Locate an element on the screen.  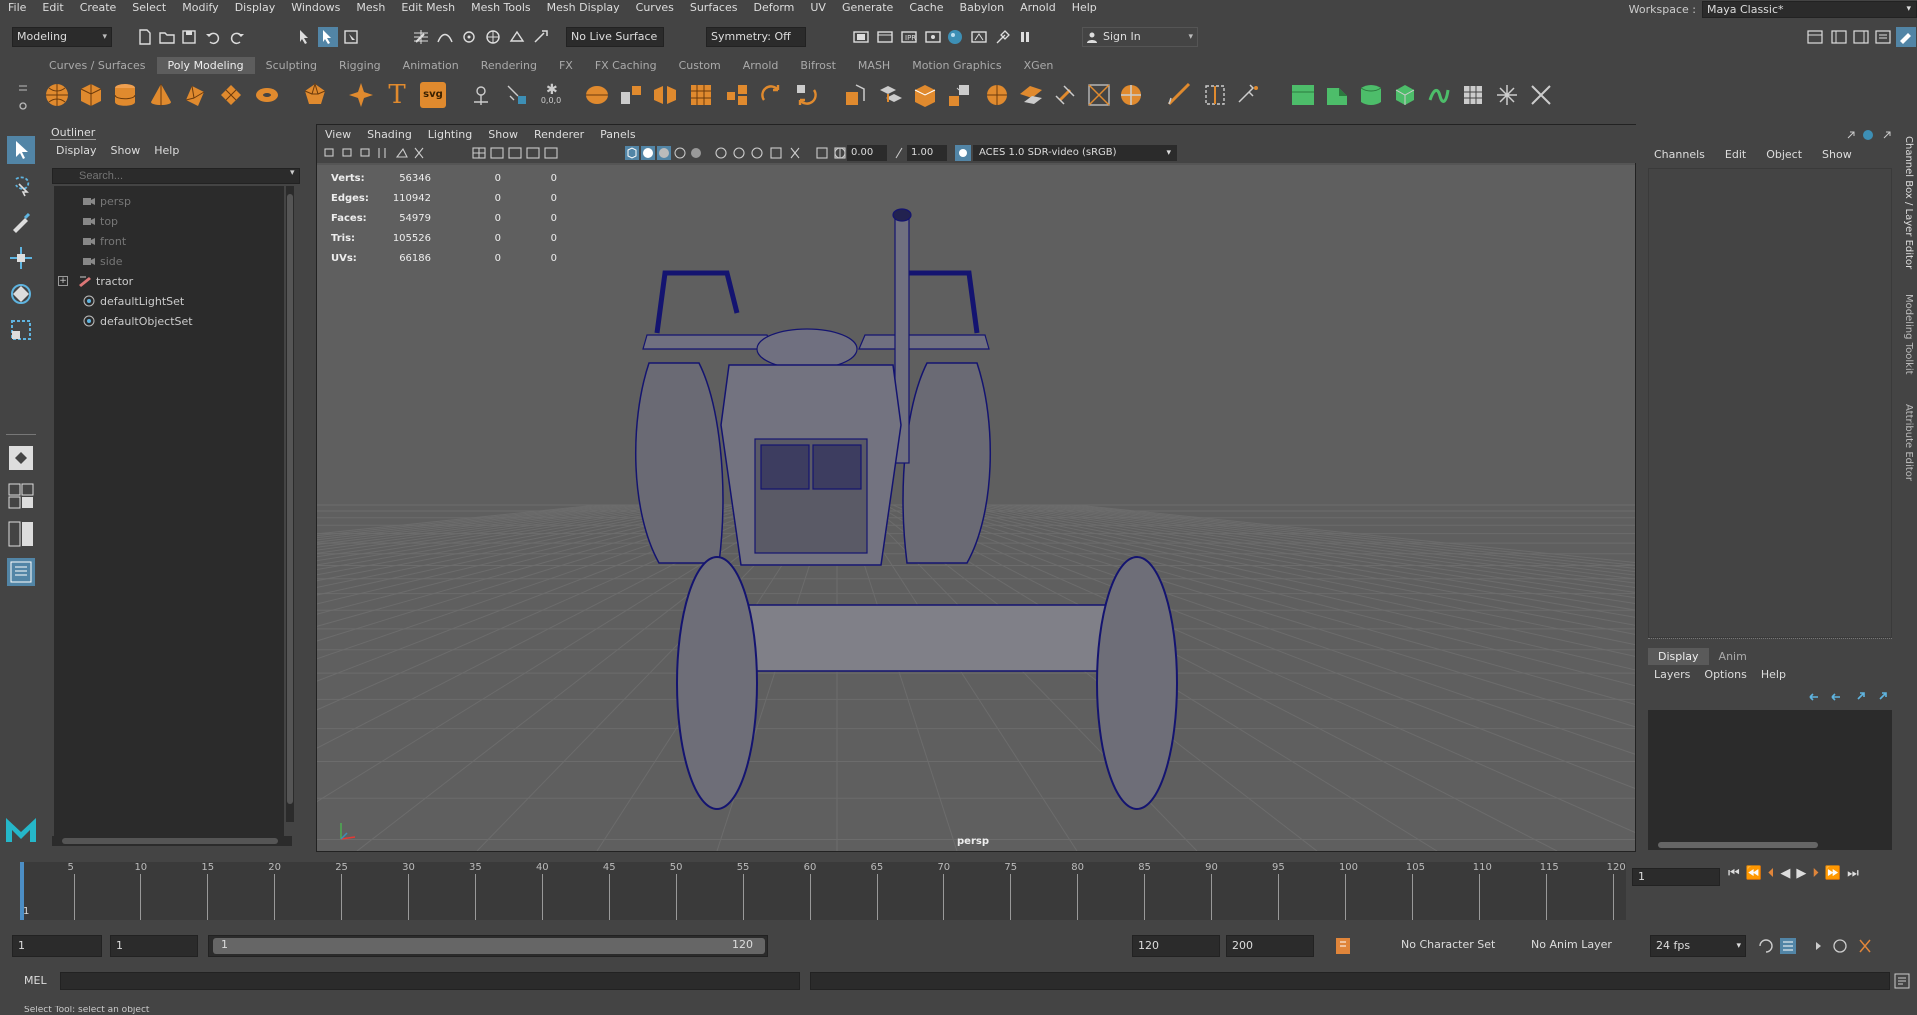
viewport-menu-lighting: Lighting is located at coordinates (450, 134).